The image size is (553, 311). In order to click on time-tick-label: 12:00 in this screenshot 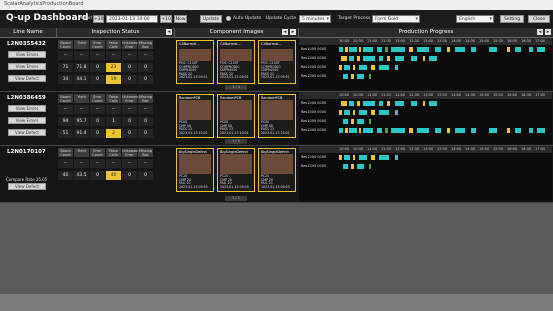, I will do `click(400, 95)`.